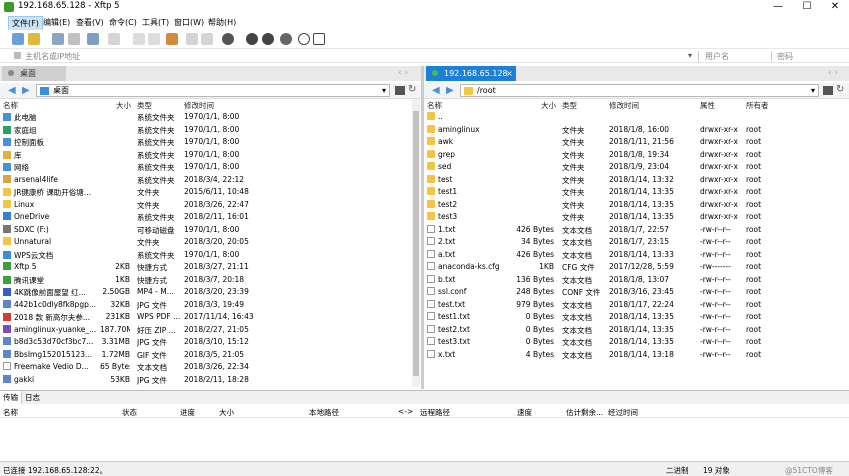 The image size is (849, 476). Describe the element at coordinates (206, 217) in the screenshot. I see `file-row: OneDrive 系统文件夹 2018/2/11, 16:01` at that location.